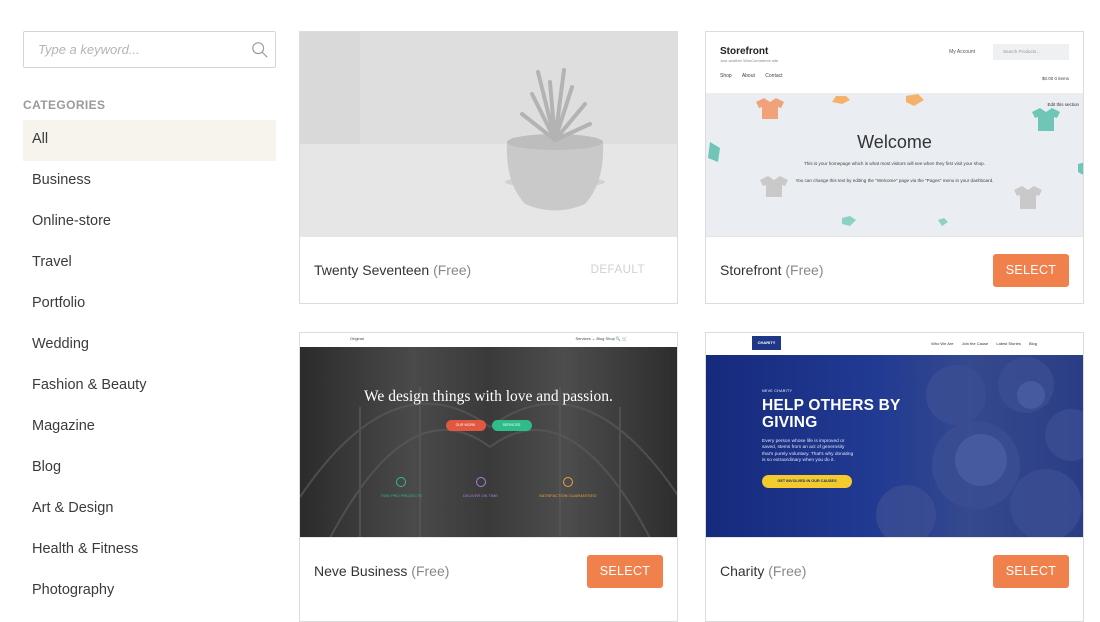 This screenshot has height=622, width=1100. Describe the element at coordinates (488, 396) in the screenshot. I see `neve-hero-heading: We design things with love and passion.` at that location.